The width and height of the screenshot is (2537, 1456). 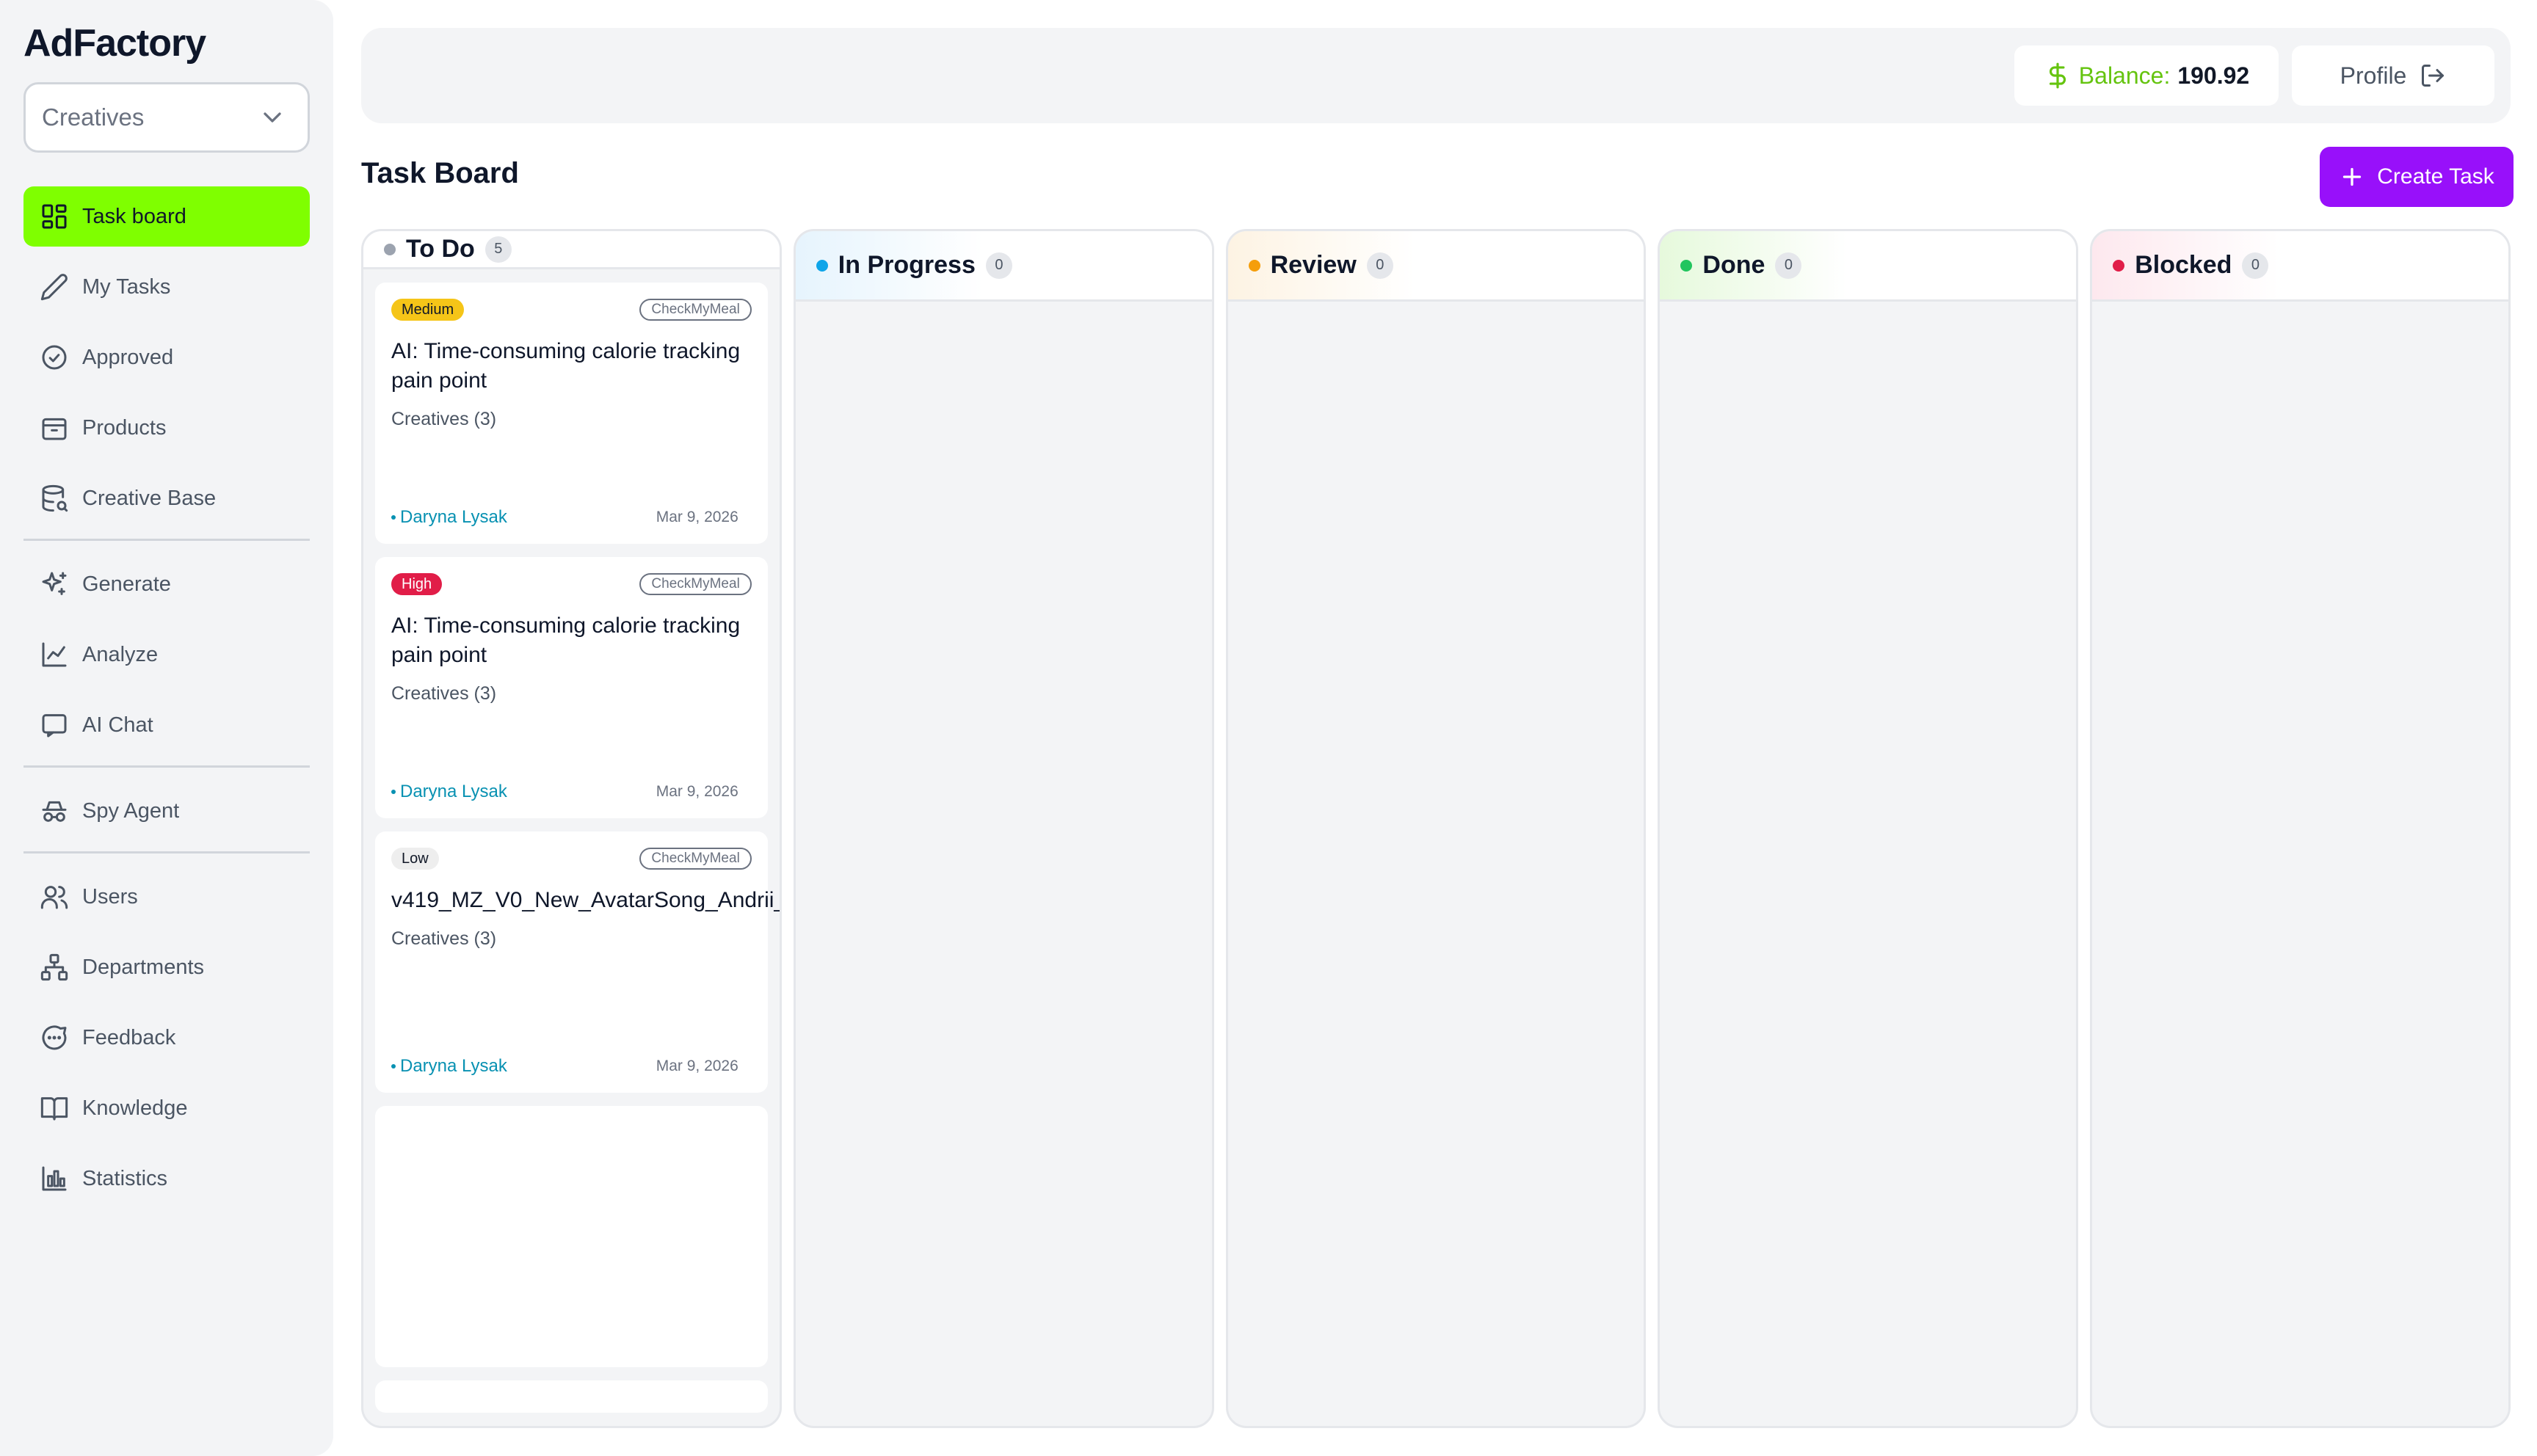 What do you see at coordinates (1868, 829) in the screenshot?
I see `column-done: Done 0` at bounding box center [1868, 829].